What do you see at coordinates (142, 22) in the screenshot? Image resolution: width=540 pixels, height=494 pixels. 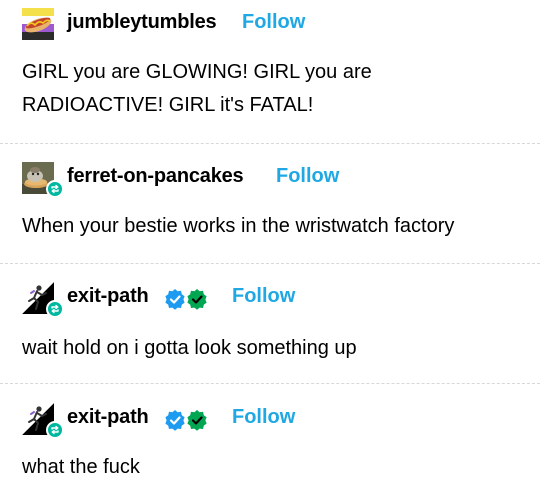 I see `post-username: jumbleytumbles` at bounding box center [142, 22].